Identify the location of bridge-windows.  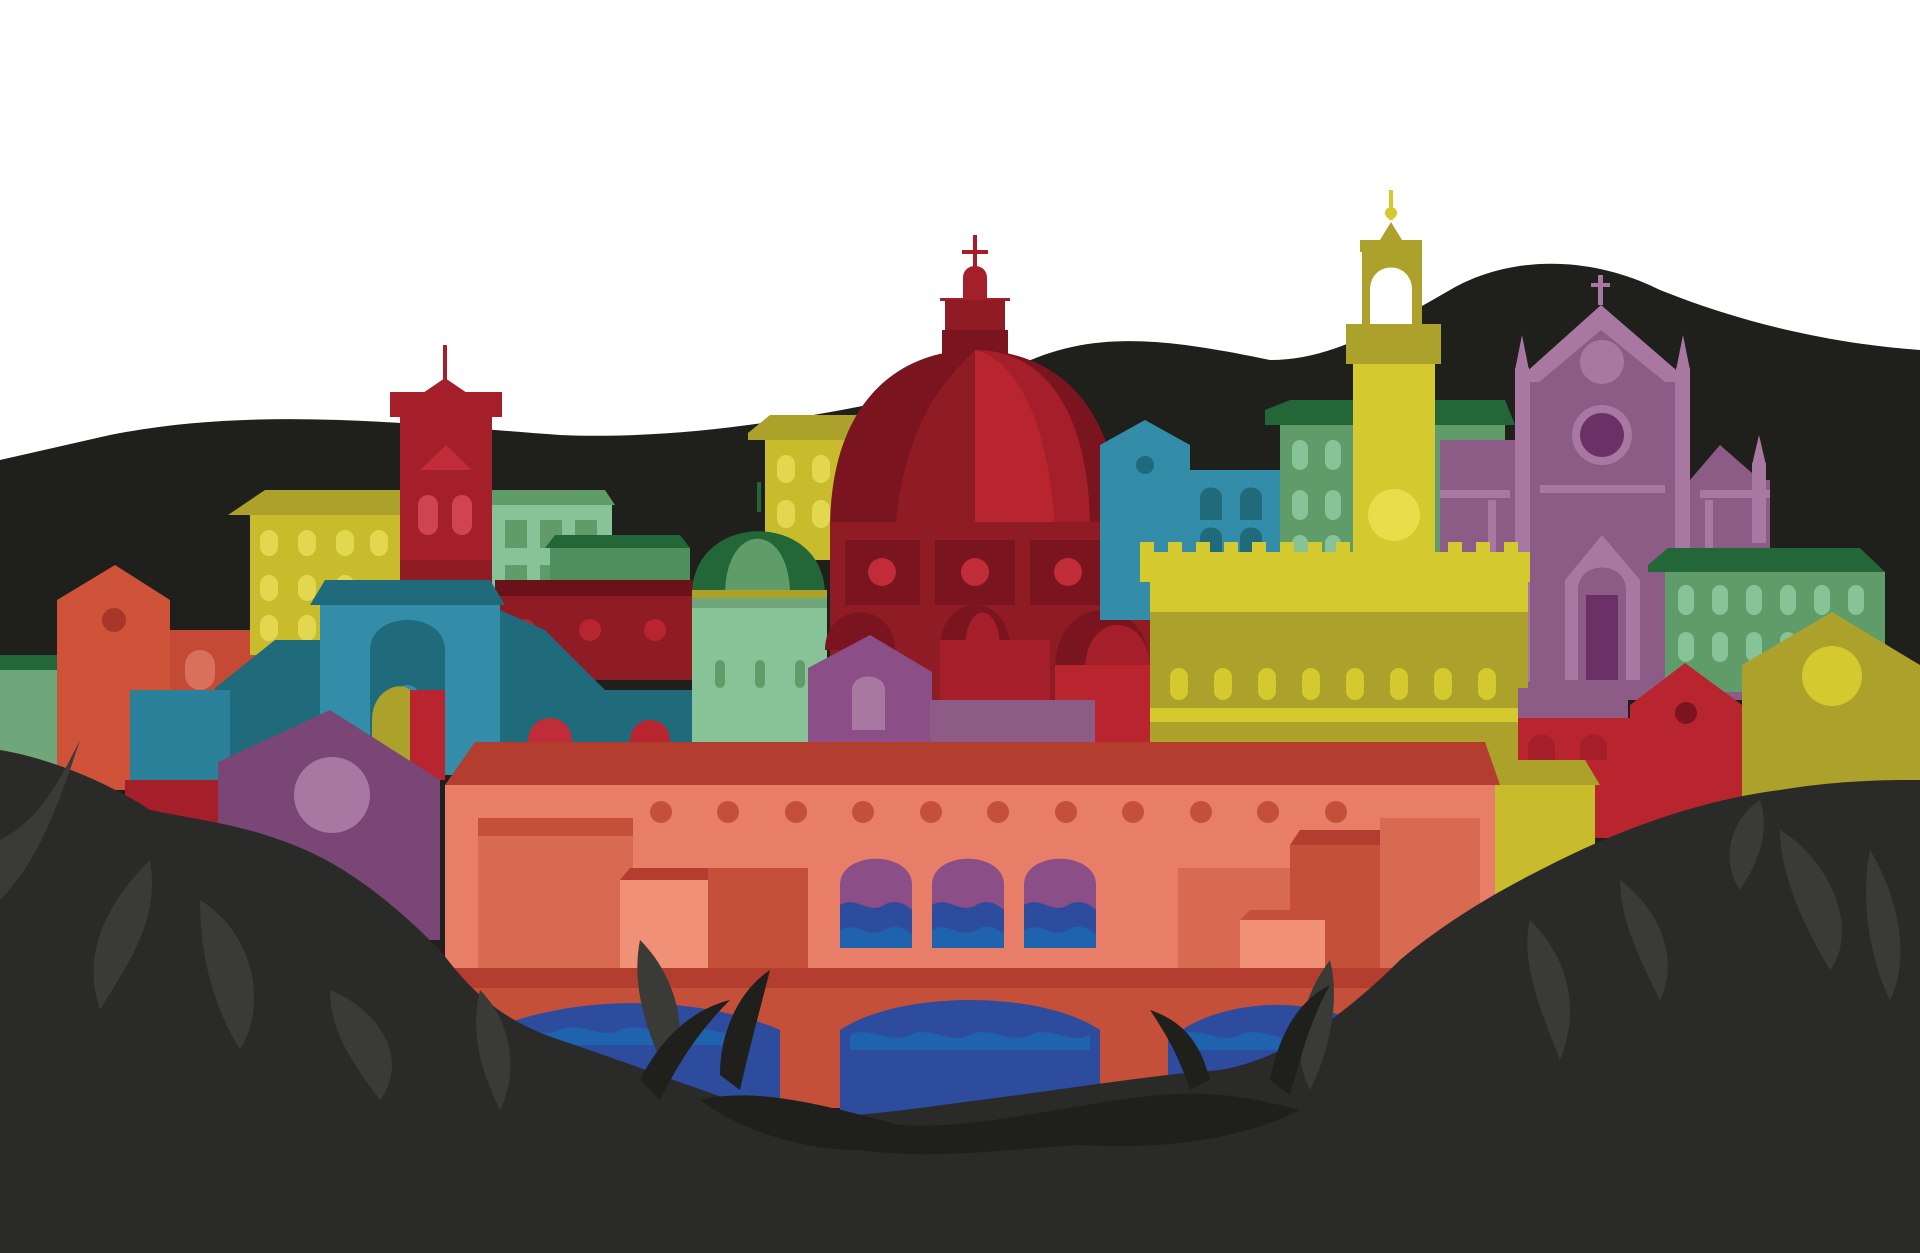
(968, 903).